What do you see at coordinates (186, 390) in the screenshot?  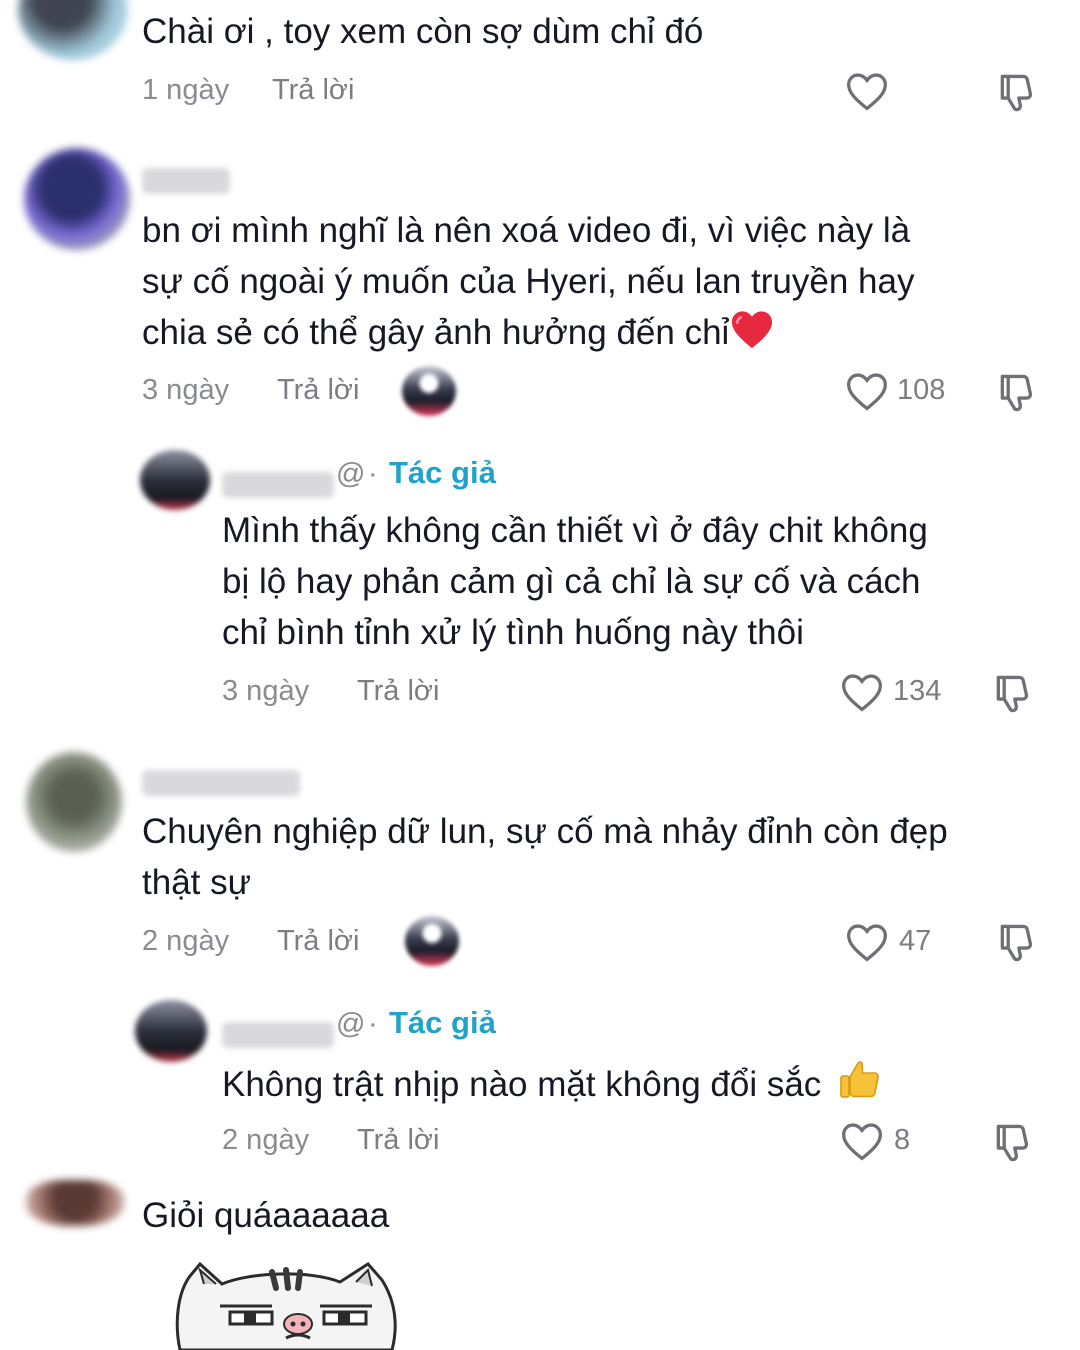 I see `comment-time: 3 ngày` at bounding box center [186, 390].